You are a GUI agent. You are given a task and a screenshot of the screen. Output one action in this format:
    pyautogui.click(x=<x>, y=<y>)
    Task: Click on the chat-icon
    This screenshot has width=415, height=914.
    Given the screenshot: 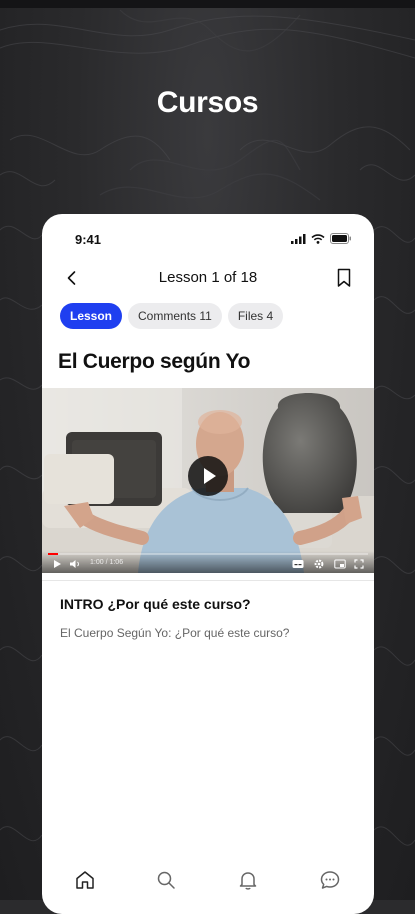 What is the action you would take?
    pyautogui.click(x=330, y=880)
    